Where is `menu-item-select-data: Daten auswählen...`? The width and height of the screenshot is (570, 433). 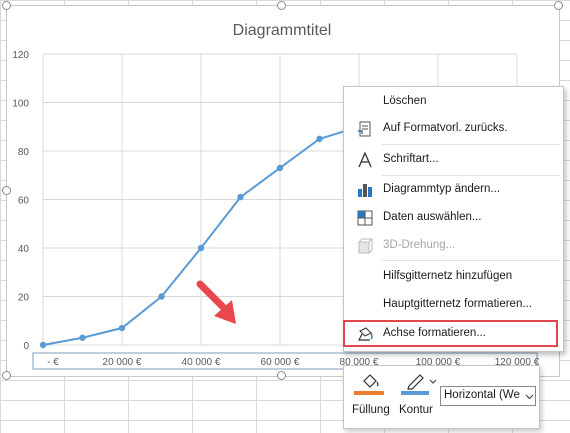
menu-item-select-data: Daten auswählen... is located at coordinates (453, 218).